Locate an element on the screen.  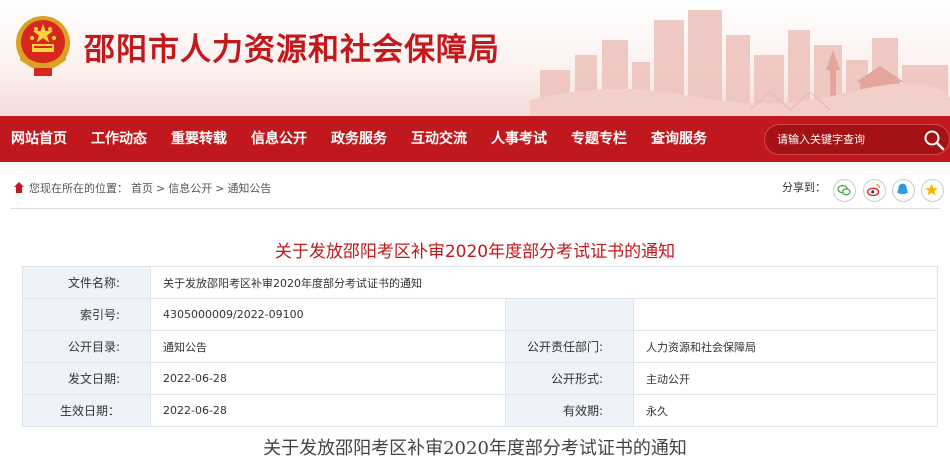
dept-value: 人力资源和社会保障局 is located at coordinates (785, 346).